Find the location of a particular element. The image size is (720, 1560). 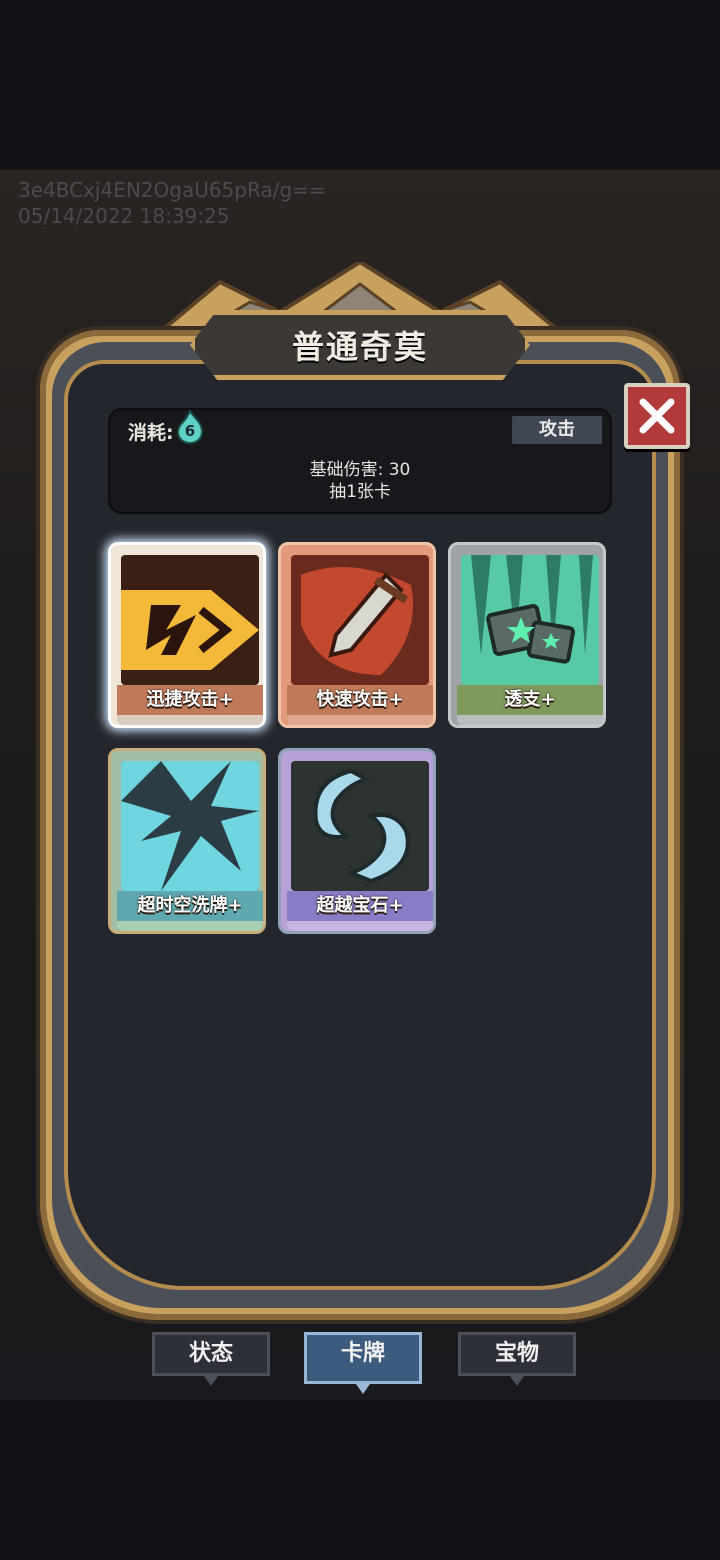

card-transcend-gem: 超越宝石+ is located at coordinates (357, 841).